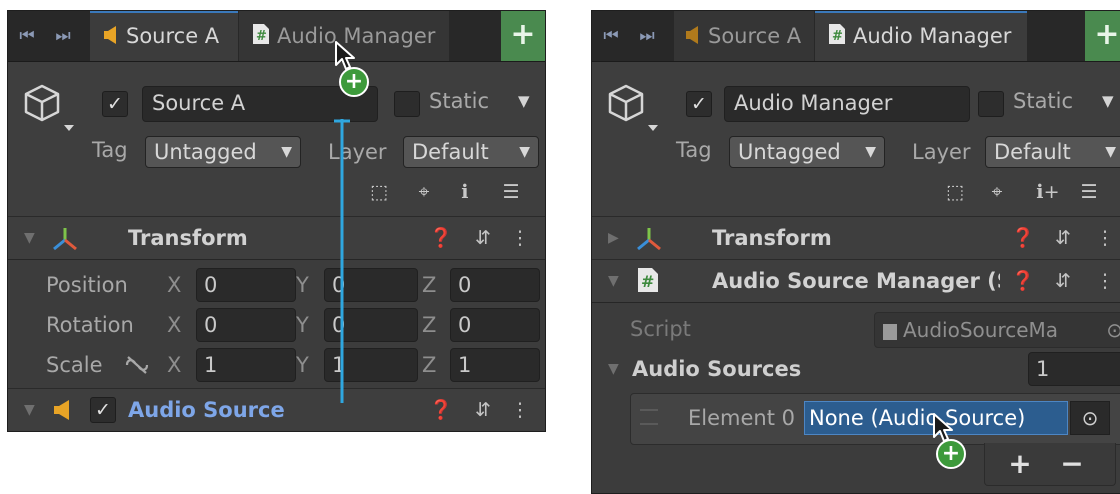 This screenshot has height=494, width=1120. I want to click on tag-label: Tag, so click(694, 150).